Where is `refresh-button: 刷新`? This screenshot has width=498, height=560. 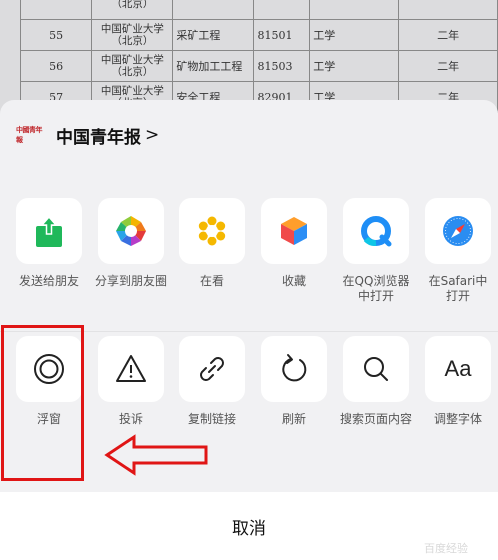 refresh-button: 刷新 is located at coordinates (294, 381).